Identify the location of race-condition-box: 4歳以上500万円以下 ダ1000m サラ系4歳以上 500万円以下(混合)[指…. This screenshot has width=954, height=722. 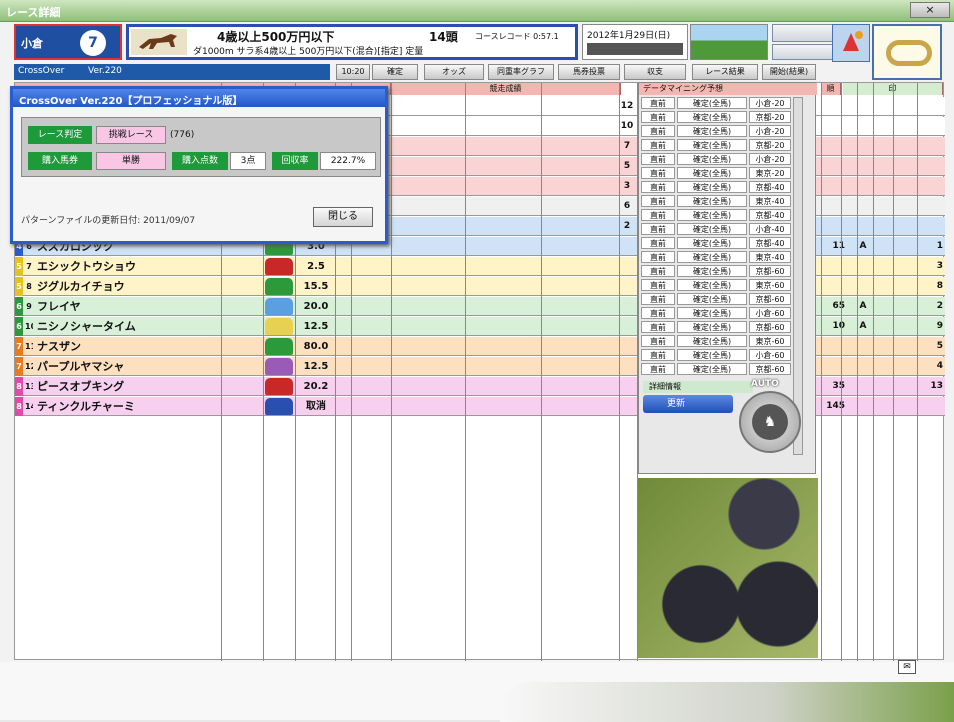
(352, 42).